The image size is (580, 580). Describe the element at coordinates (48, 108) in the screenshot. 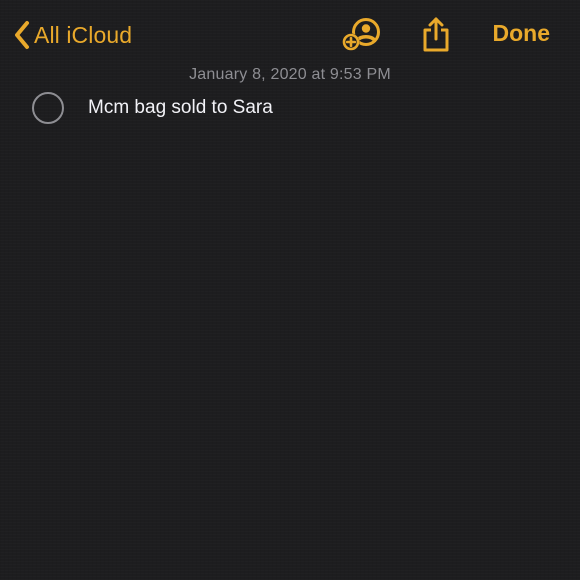

I see `checklist-checkbox` at that location.